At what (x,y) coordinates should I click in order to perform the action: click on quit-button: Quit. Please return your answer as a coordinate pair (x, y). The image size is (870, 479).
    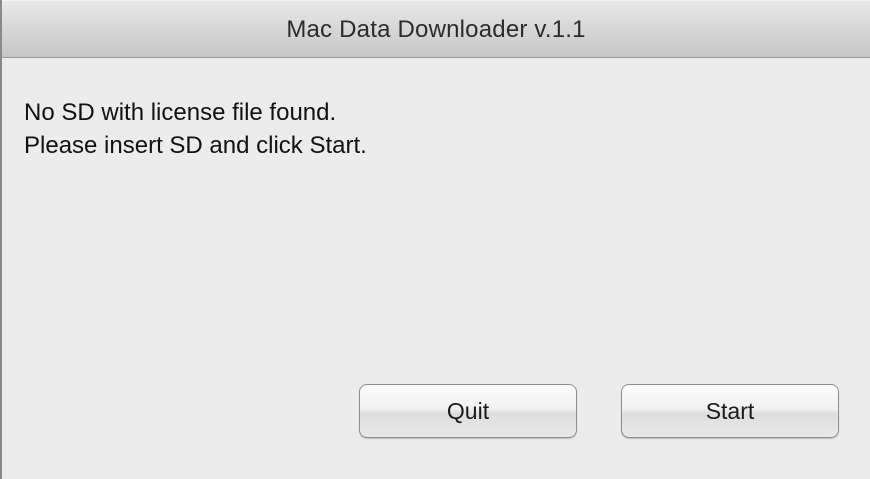
    Looking at the image, I should click on (468, 411).